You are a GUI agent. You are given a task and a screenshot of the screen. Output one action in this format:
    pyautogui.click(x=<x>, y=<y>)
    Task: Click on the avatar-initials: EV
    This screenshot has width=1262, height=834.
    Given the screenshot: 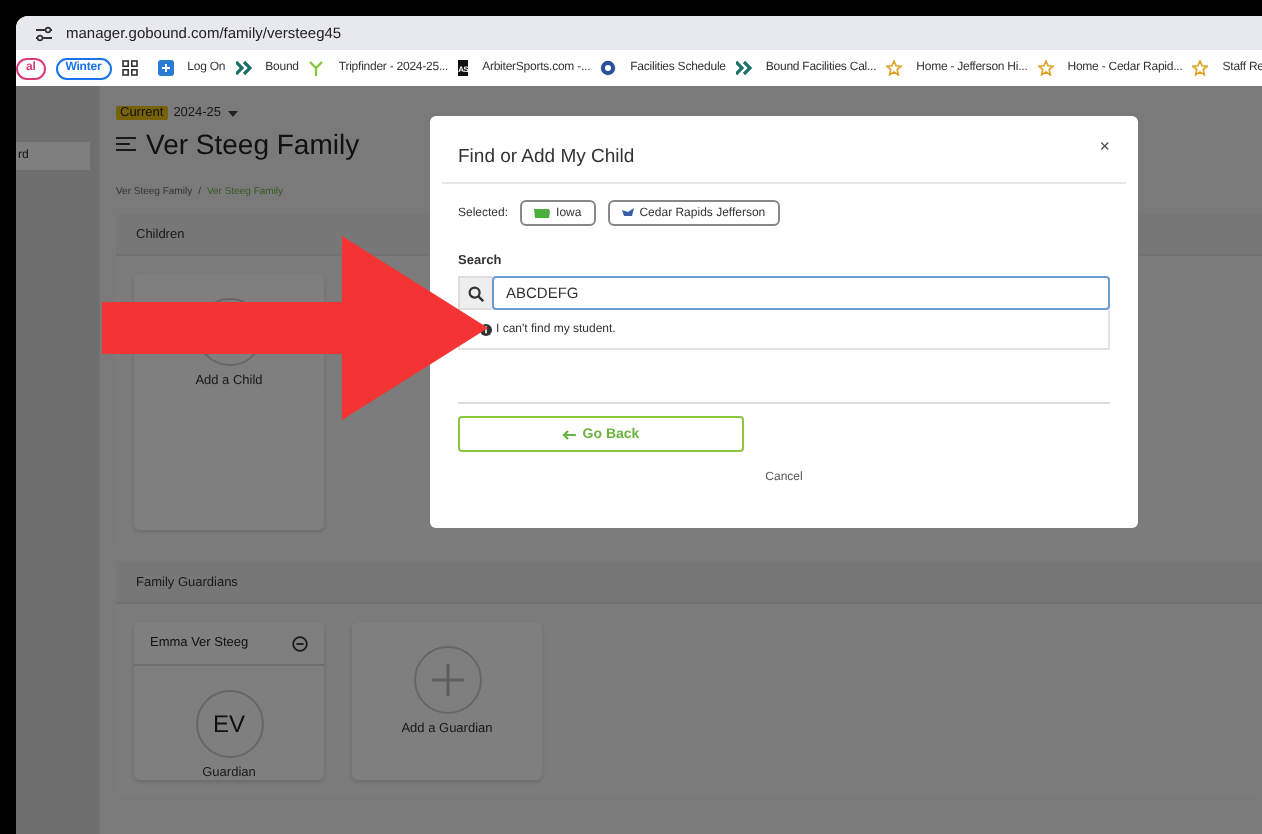 What is the action you would take?
    pyautogui.click(x=229, y=724)
    